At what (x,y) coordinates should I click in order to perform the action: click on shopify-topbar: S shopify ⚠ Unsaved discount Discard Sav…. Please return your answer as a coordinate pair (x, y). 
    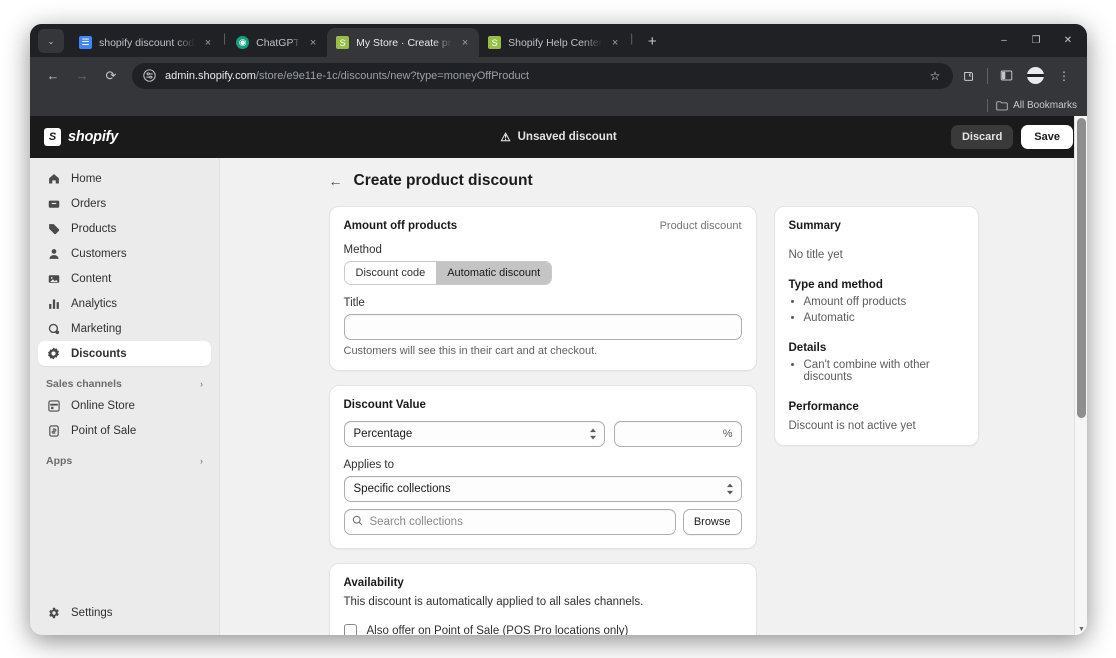
    Looking at the image, I should click on (558, 137).